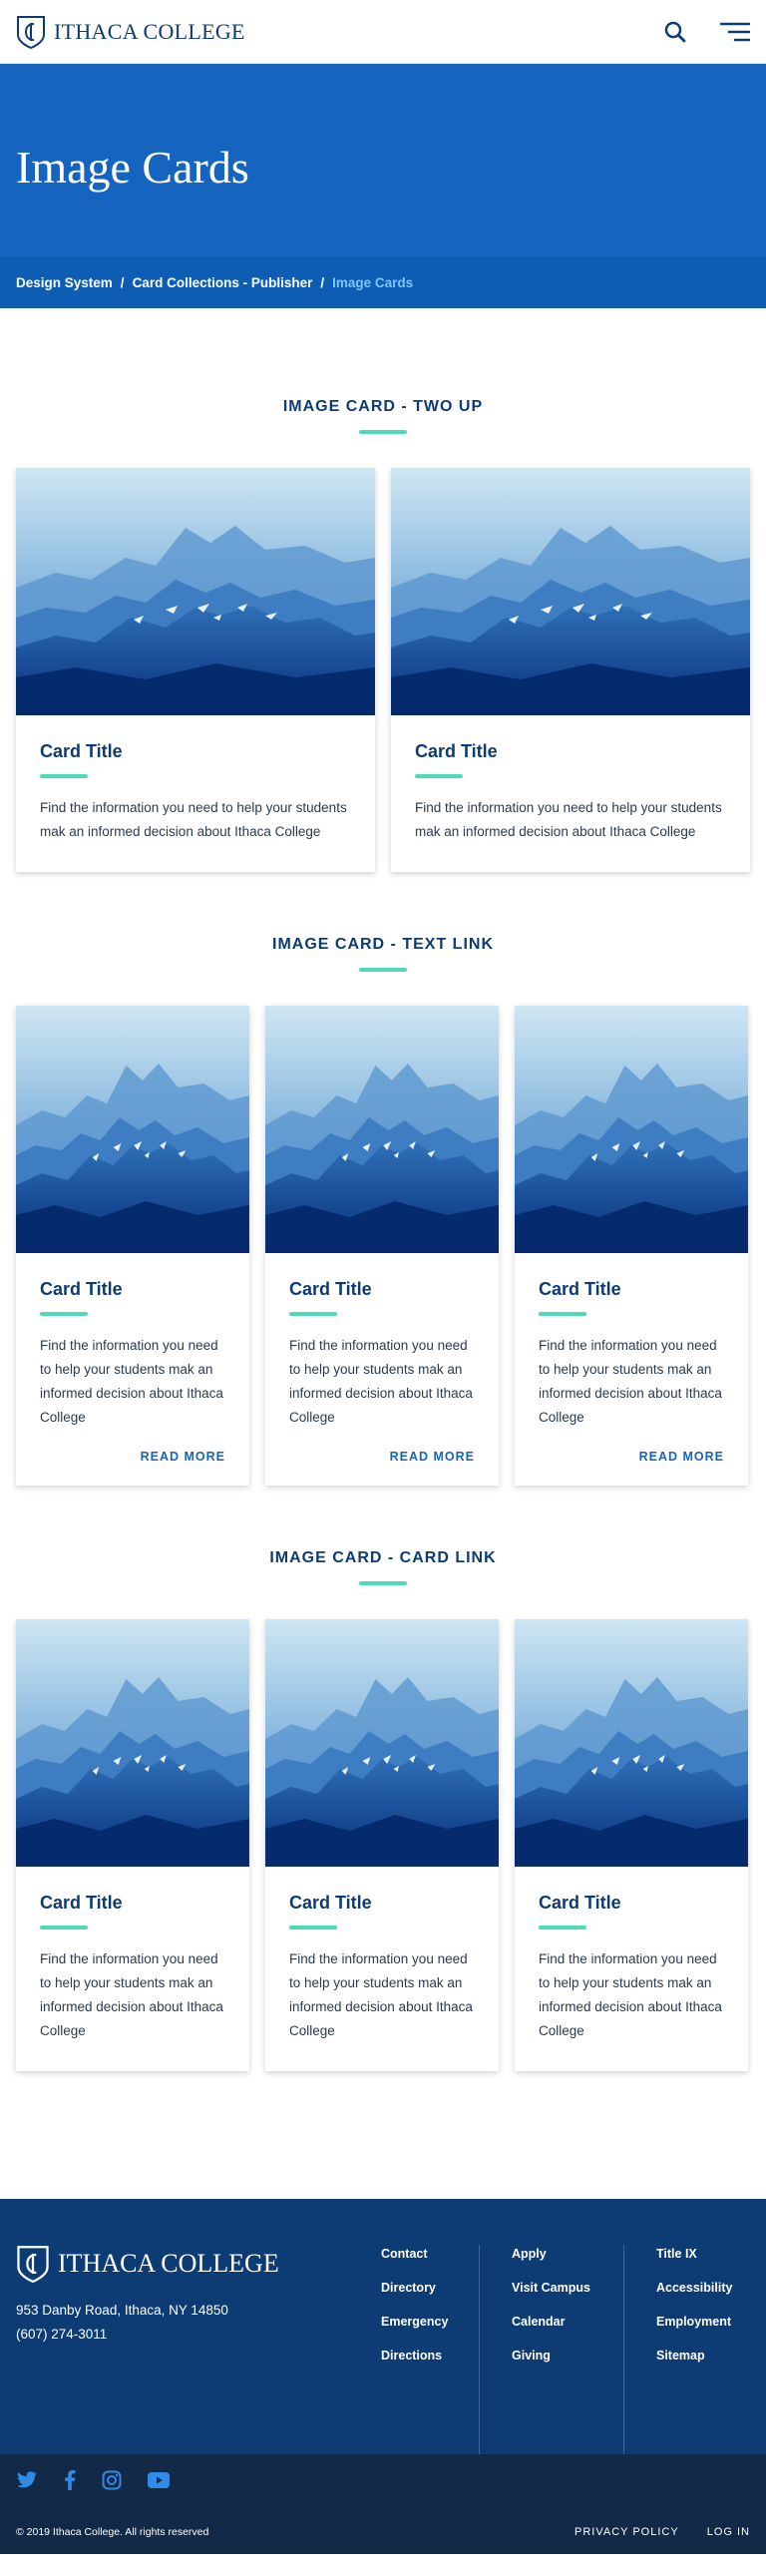  What do you see at coordinates (559, 2355) in the screenshot?
I see `footer-link-giving: Giving` at bounding box center [559, 2355].